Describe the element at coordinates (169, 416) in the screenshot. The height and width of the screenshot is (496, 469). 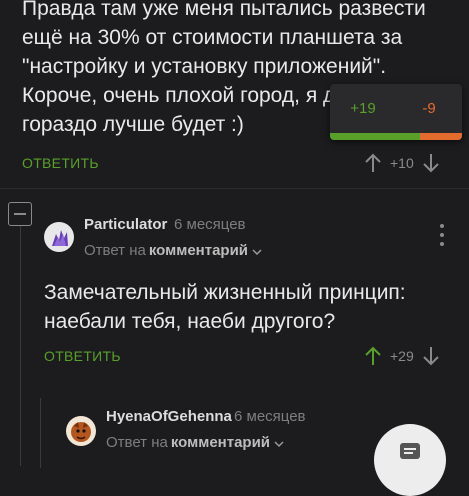
I see `comment-author: HyenaOfGehenna` at that location.